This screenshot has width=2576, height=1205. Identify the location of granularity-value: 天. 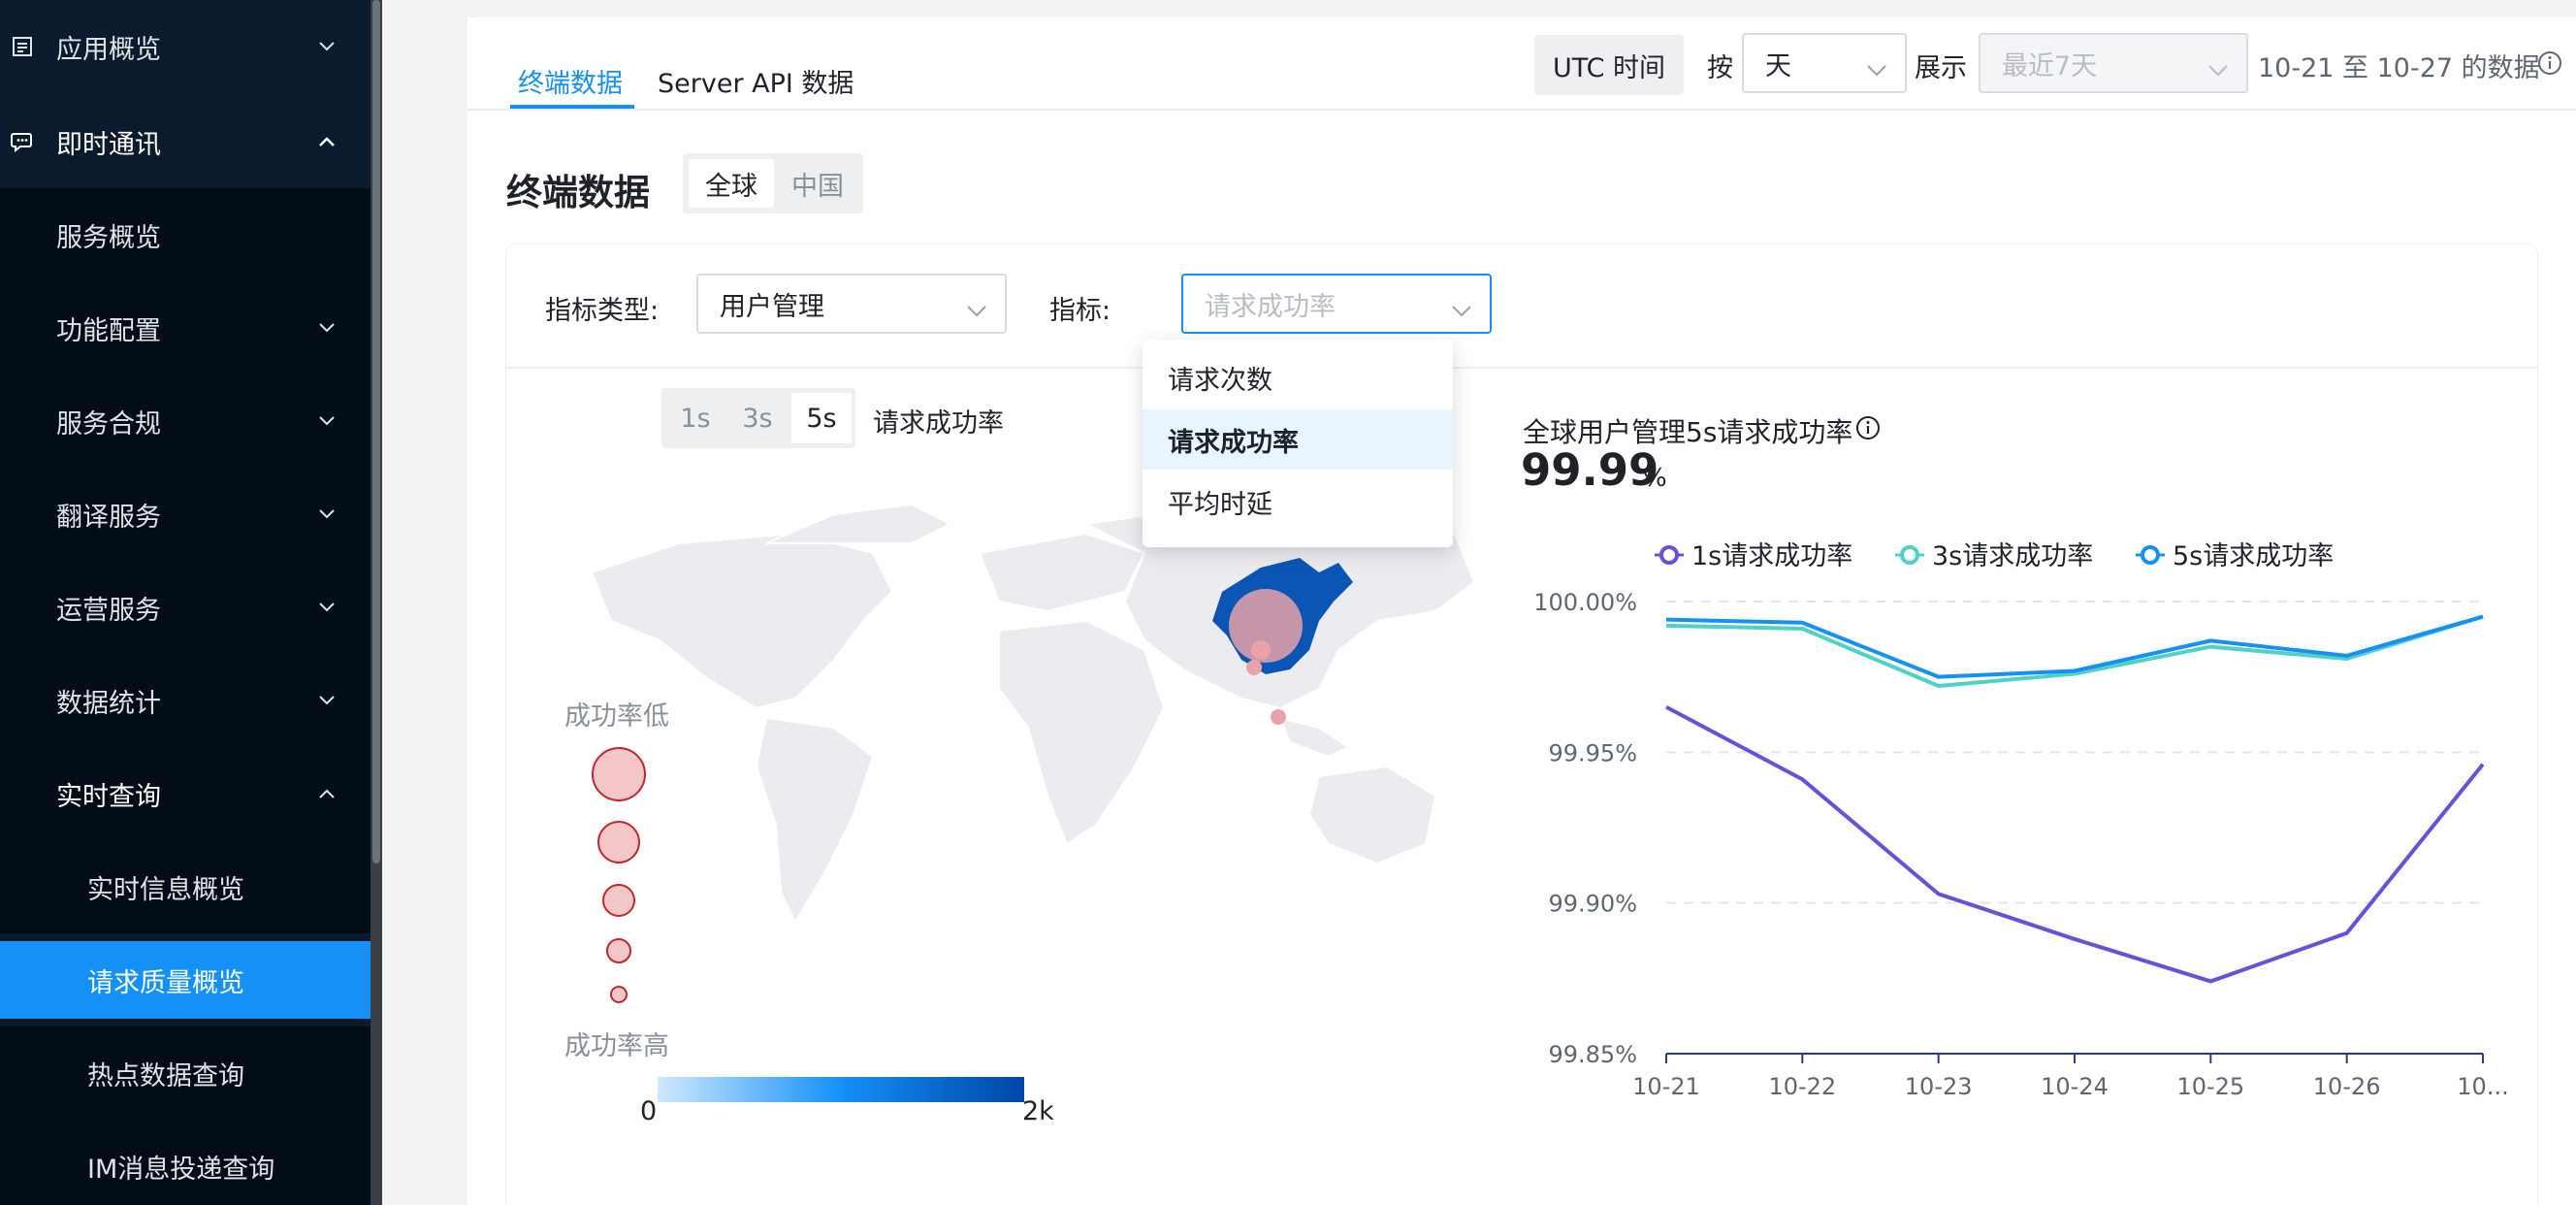
(1778, 65).